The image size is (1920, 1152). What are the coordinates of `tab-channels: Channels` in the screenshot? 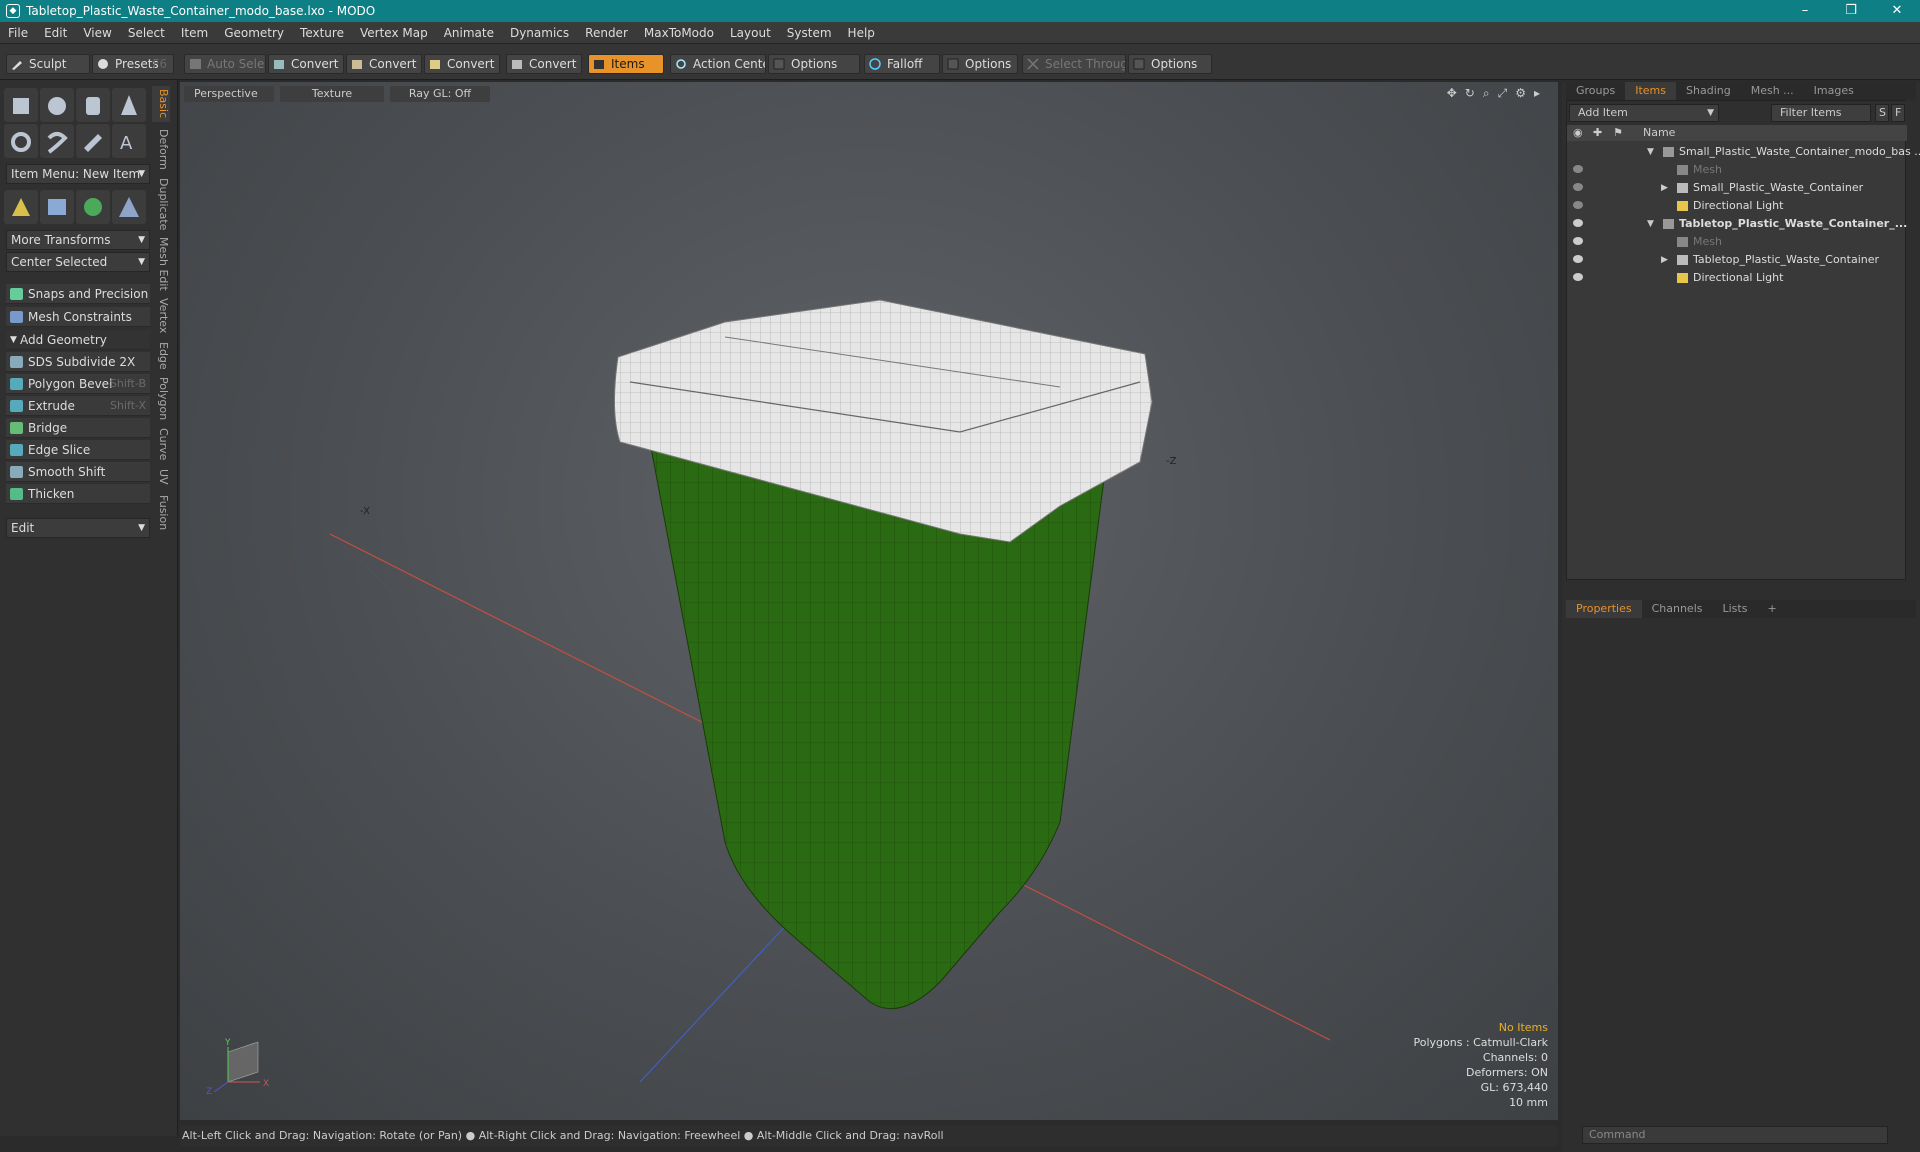 It's located at (1677, 609).